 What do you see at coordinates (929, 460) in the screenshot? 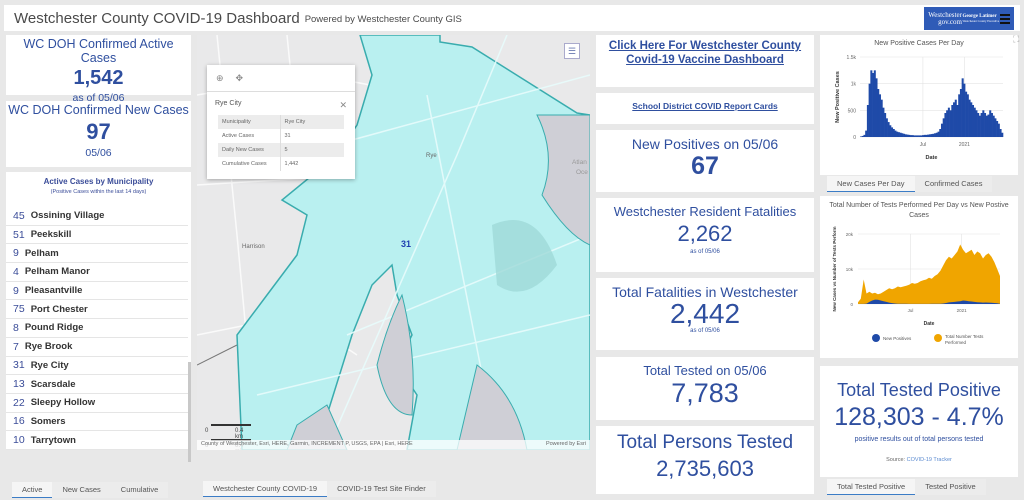
I see `covid-tracker-link: COVID-19 Tracker` at bounding box center [929, 460].